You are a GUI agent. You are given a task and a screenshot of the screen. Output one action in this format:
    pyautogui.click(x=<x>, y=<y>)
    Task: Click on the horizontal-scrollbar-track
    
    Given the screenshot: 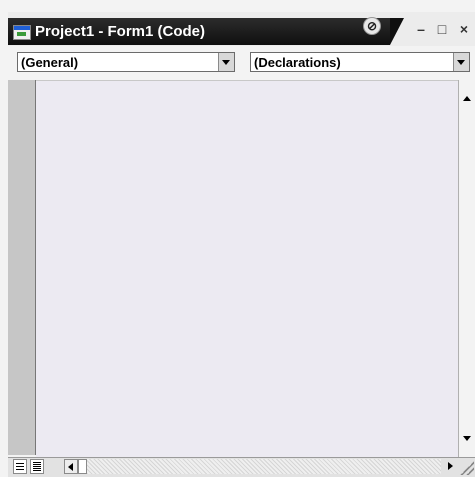 What is the action you would take?
    pyautogui.click(x=264, y=466)
    